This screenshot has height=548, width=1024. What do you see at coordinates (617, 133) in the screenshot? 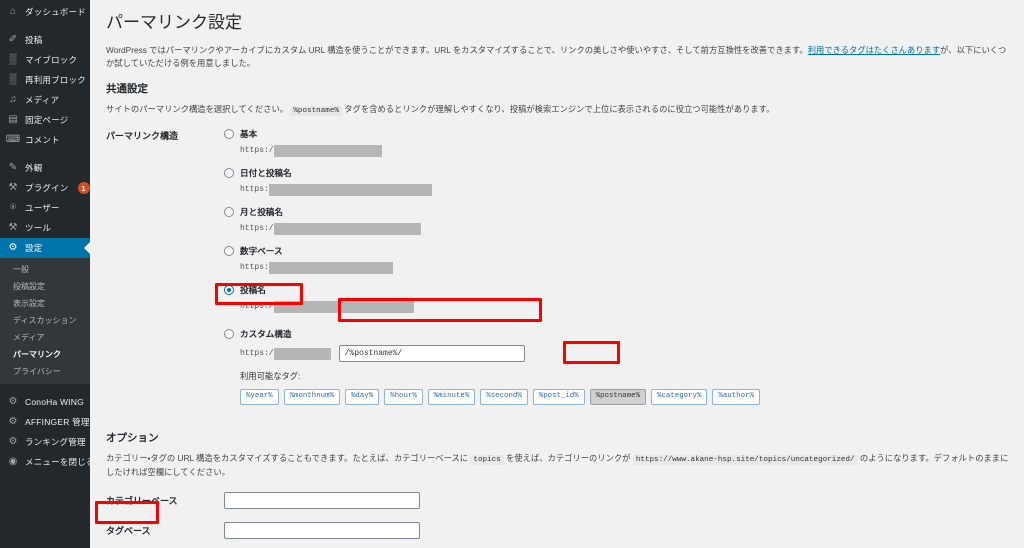
I see `radio-line: 基本` at bounding box center [617, 133].